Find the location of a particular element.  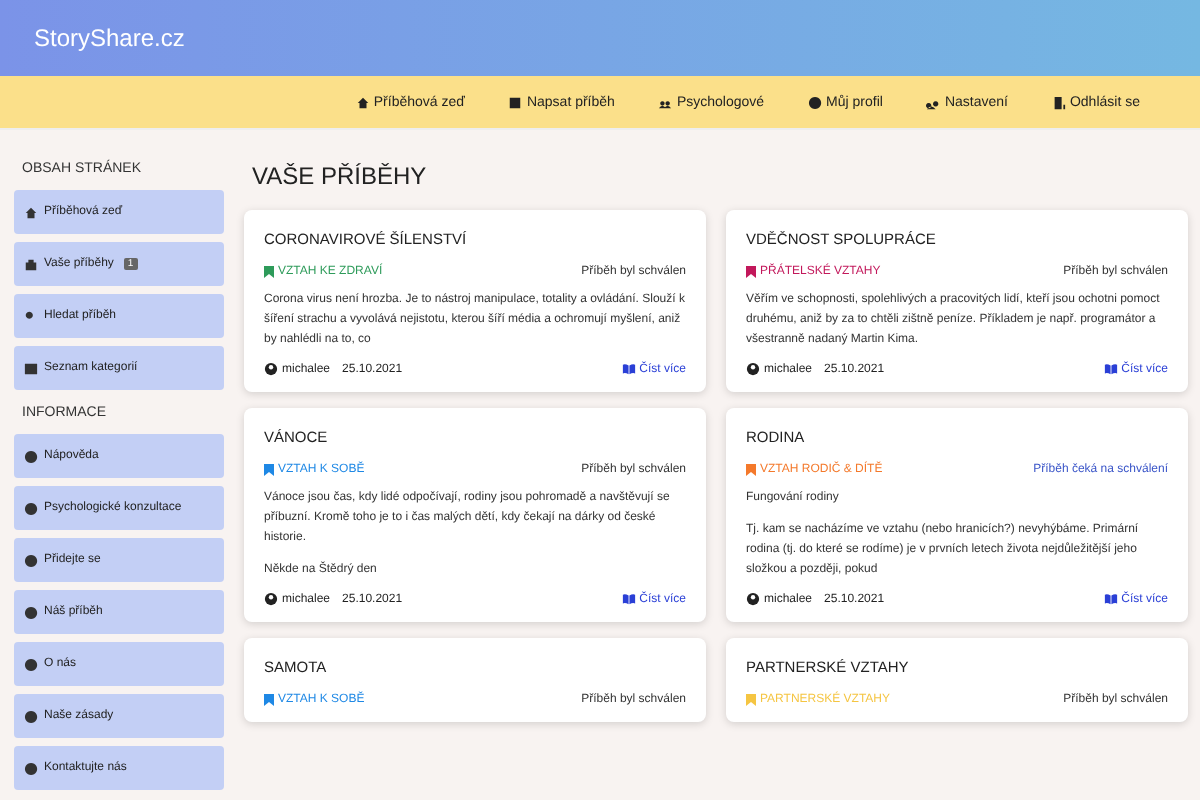

page-title: VAŠE PŘÍBĚHY is located at coordinates (340, 176).